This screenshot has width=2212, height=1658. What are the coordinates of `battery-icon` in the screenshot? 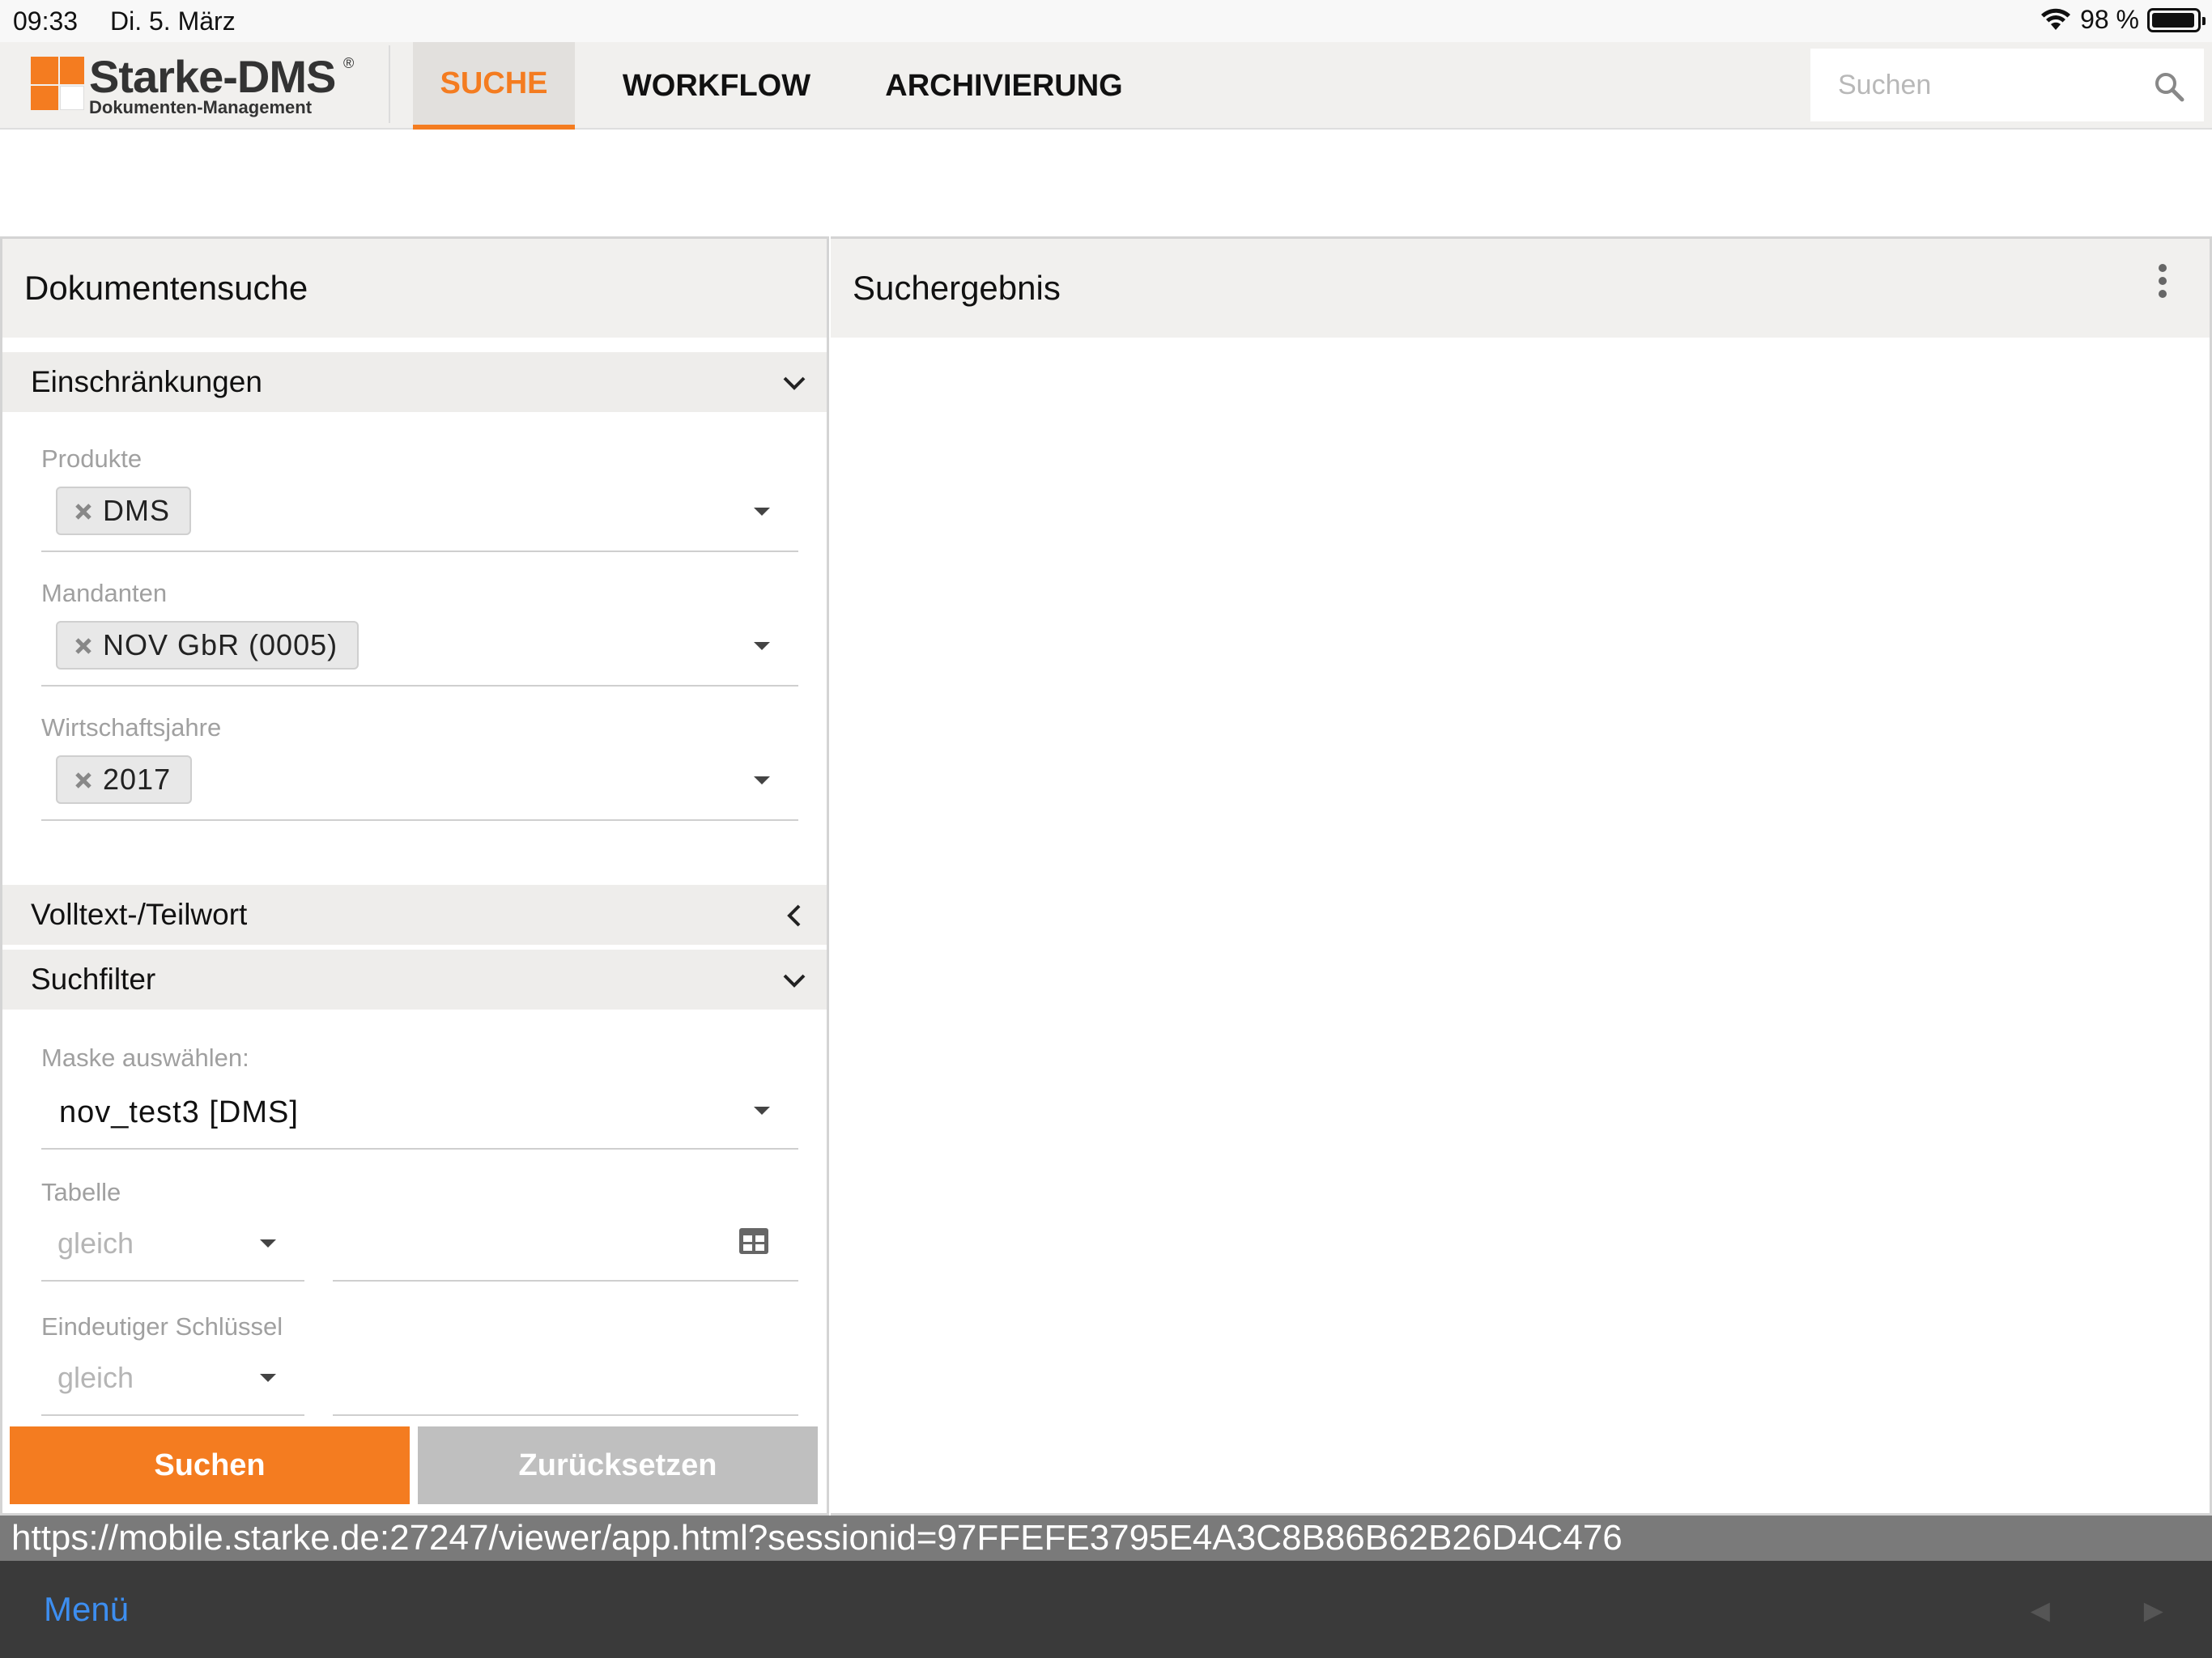 It's located at (2177, 19).